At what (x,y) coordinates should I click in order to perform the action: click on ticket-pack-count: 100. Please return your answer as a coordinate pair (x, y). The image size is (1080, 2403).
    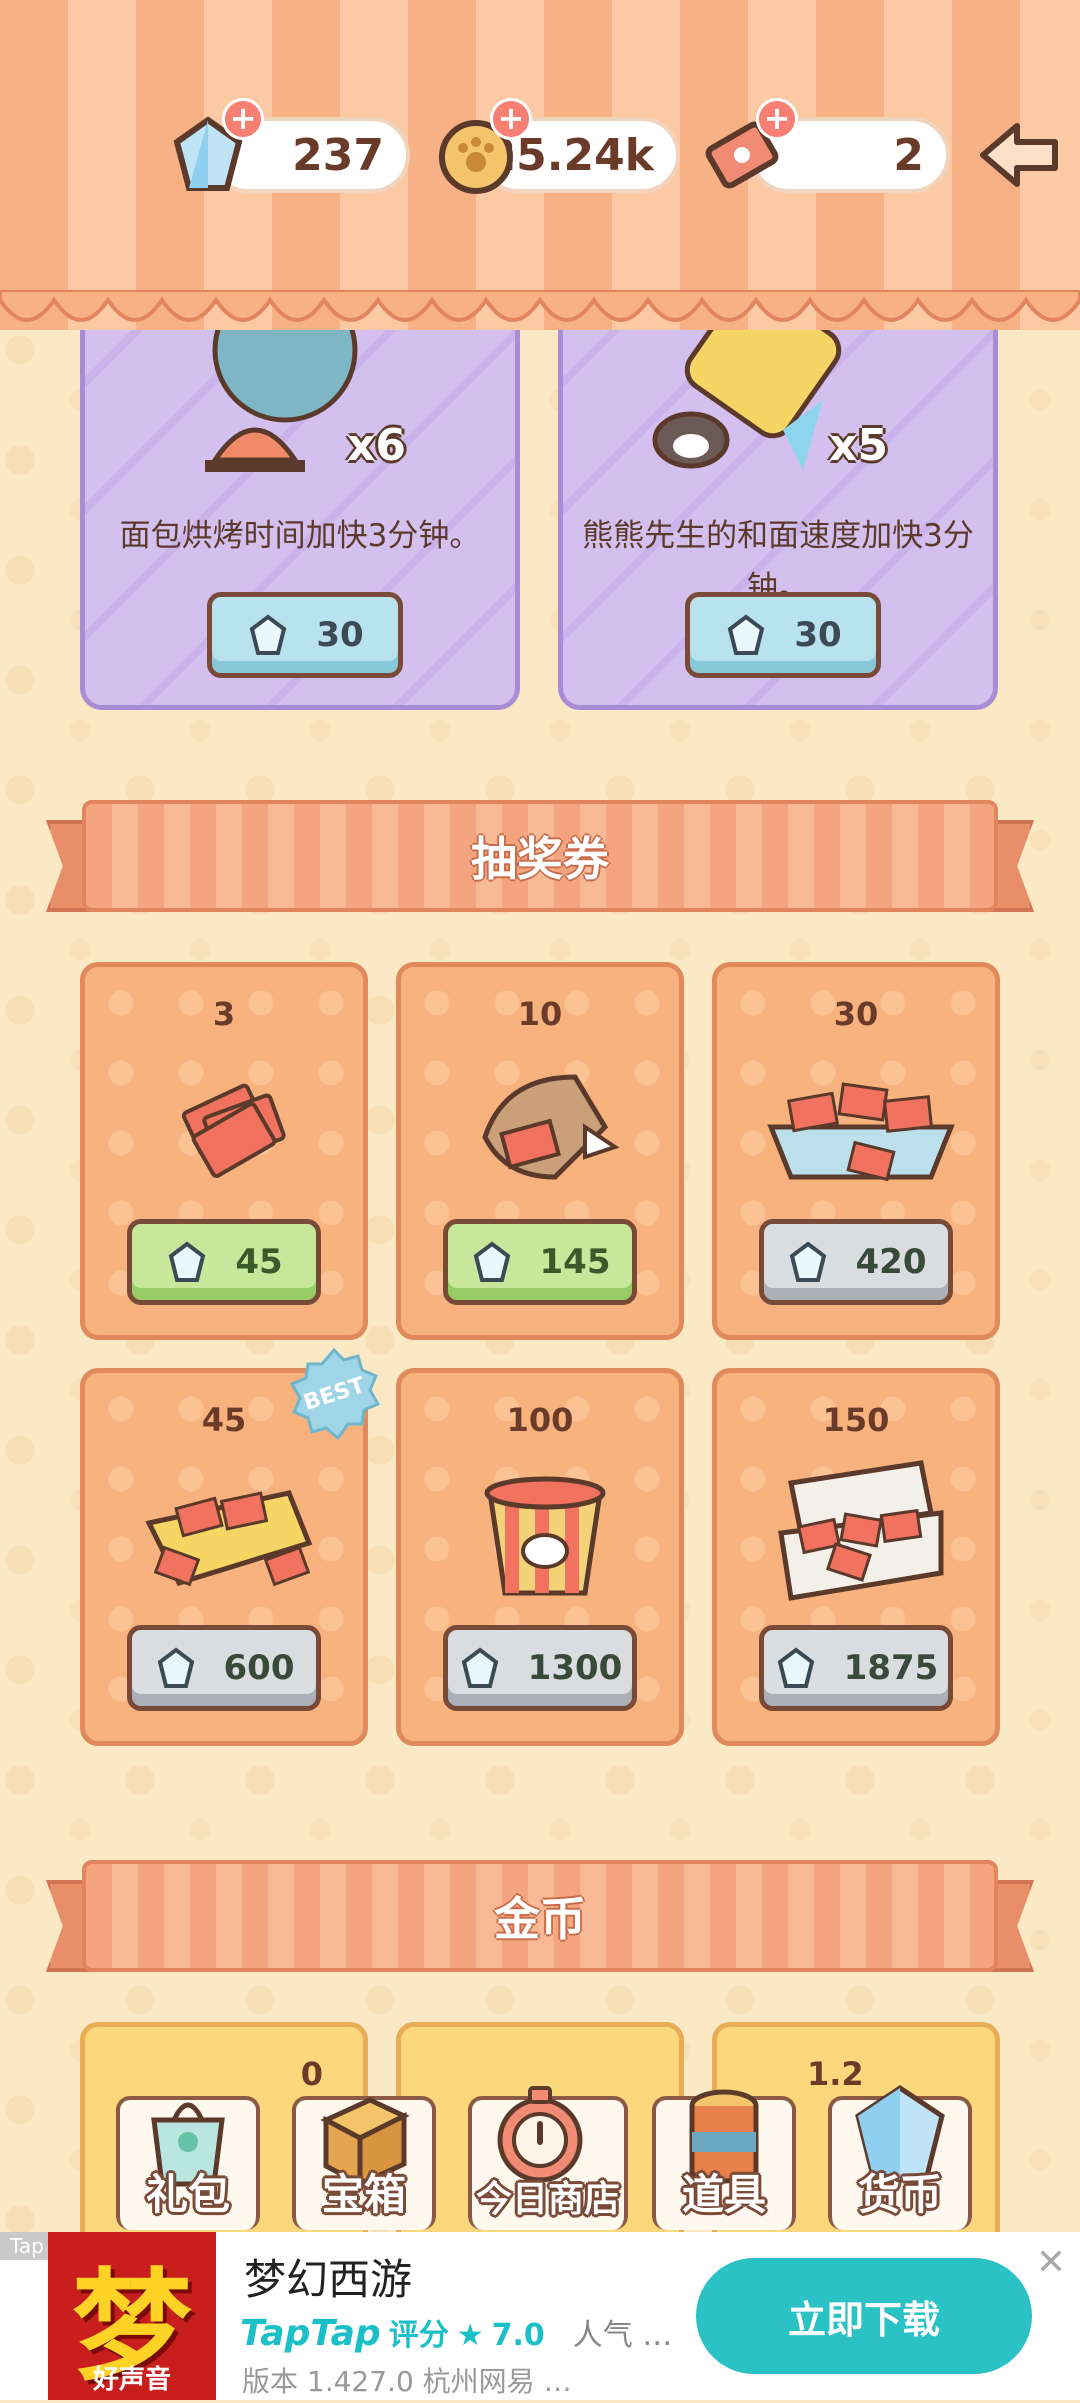
    Looking at the image, I should click on (540, 1420).